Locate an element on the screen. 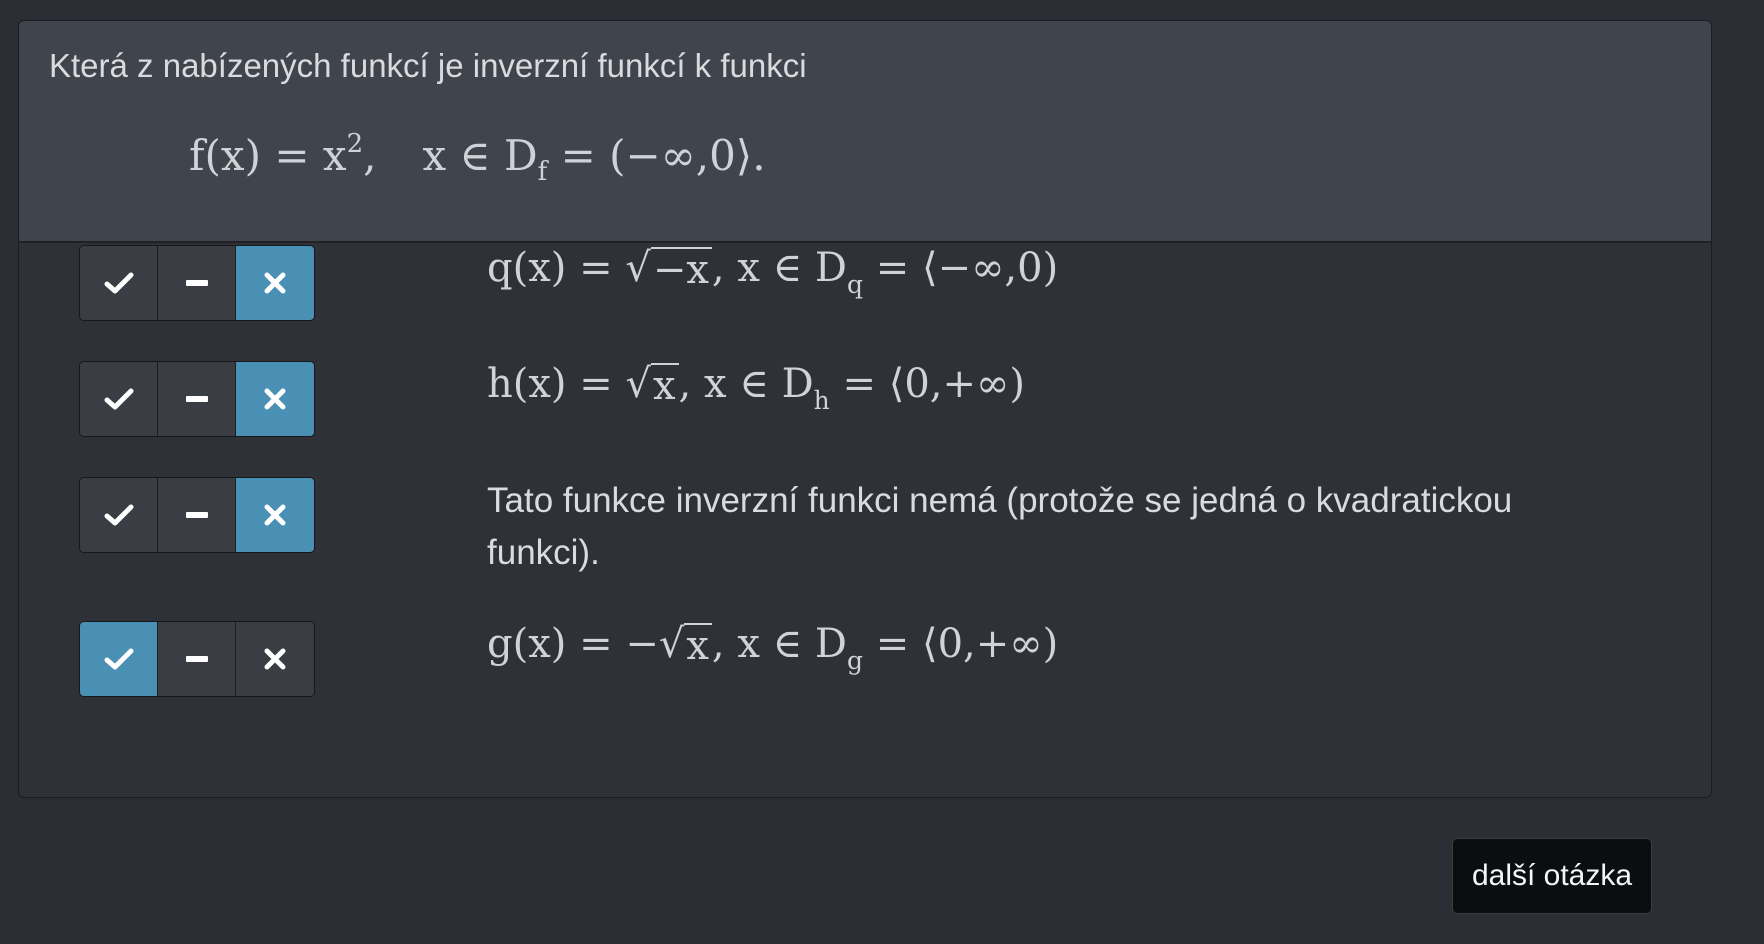 This screenshot has height=944, width=1764. formula-domain-prefix: x ∈ D is located at coordinates (480, 155).